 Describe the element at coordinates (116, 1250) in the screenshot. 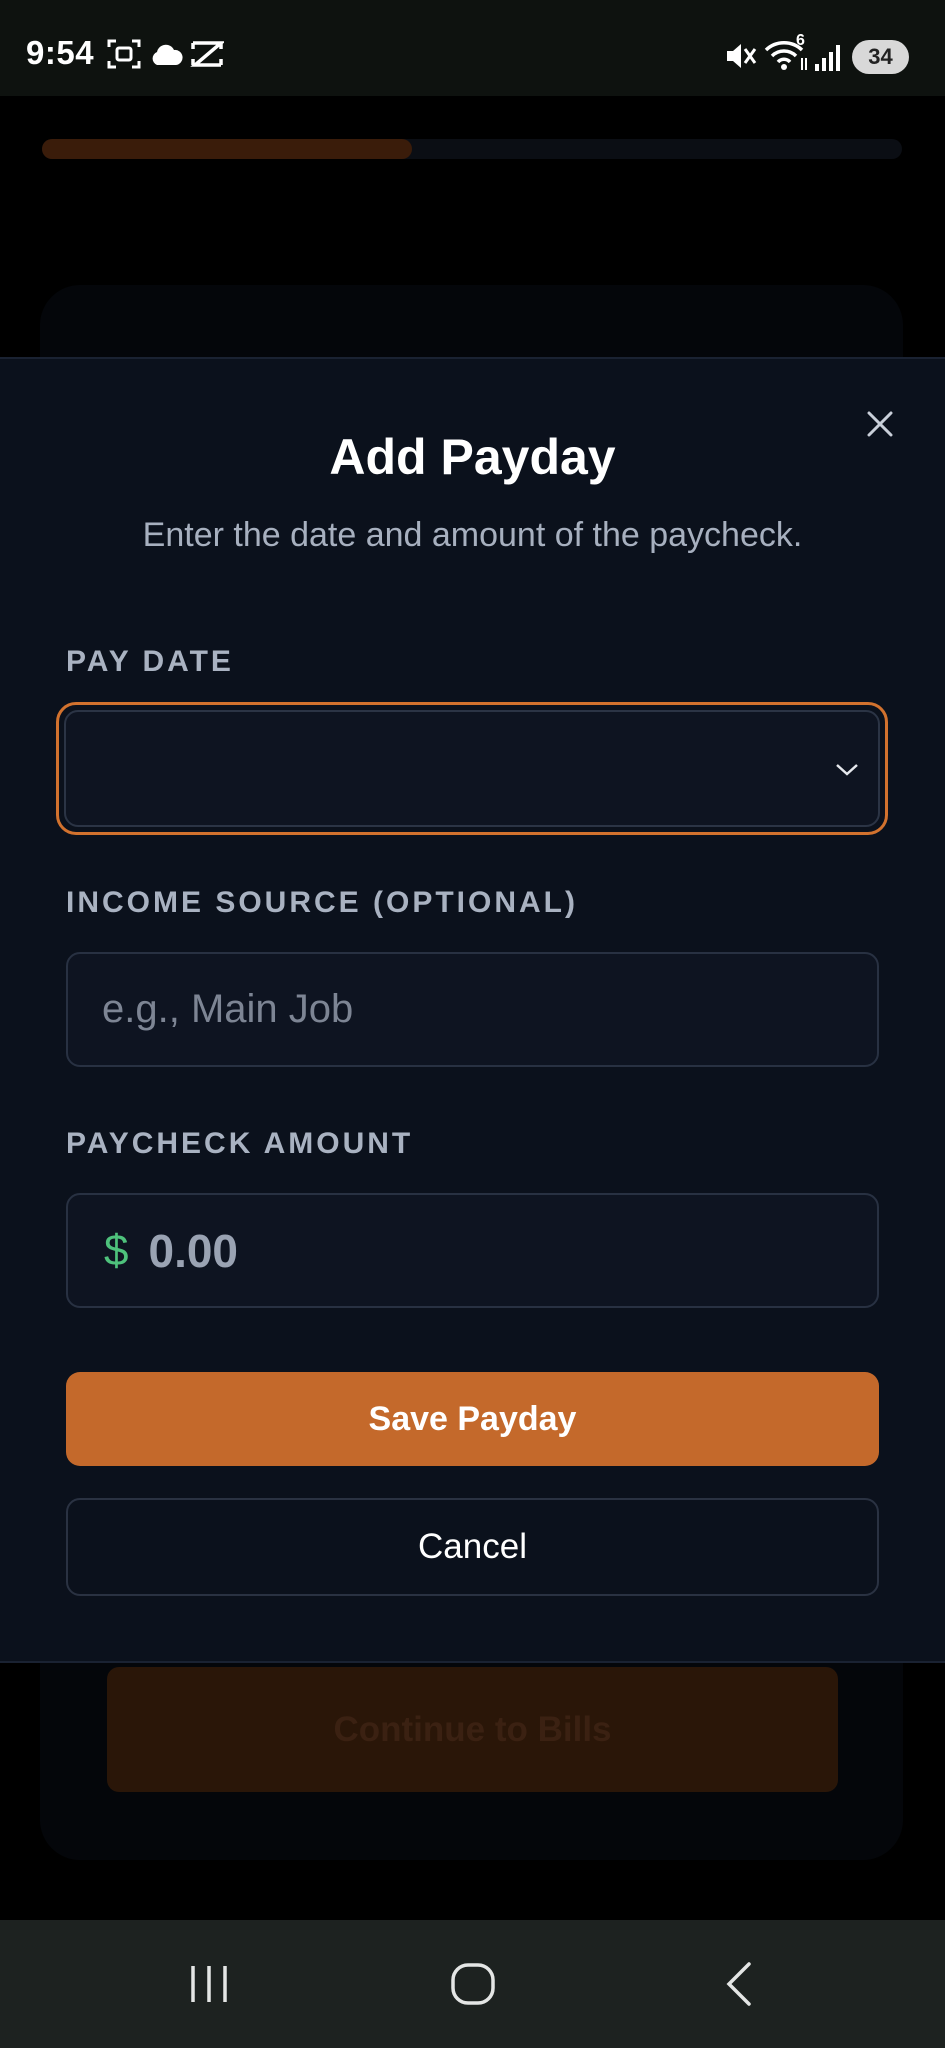

I see `currency-symbol: $` at that location.